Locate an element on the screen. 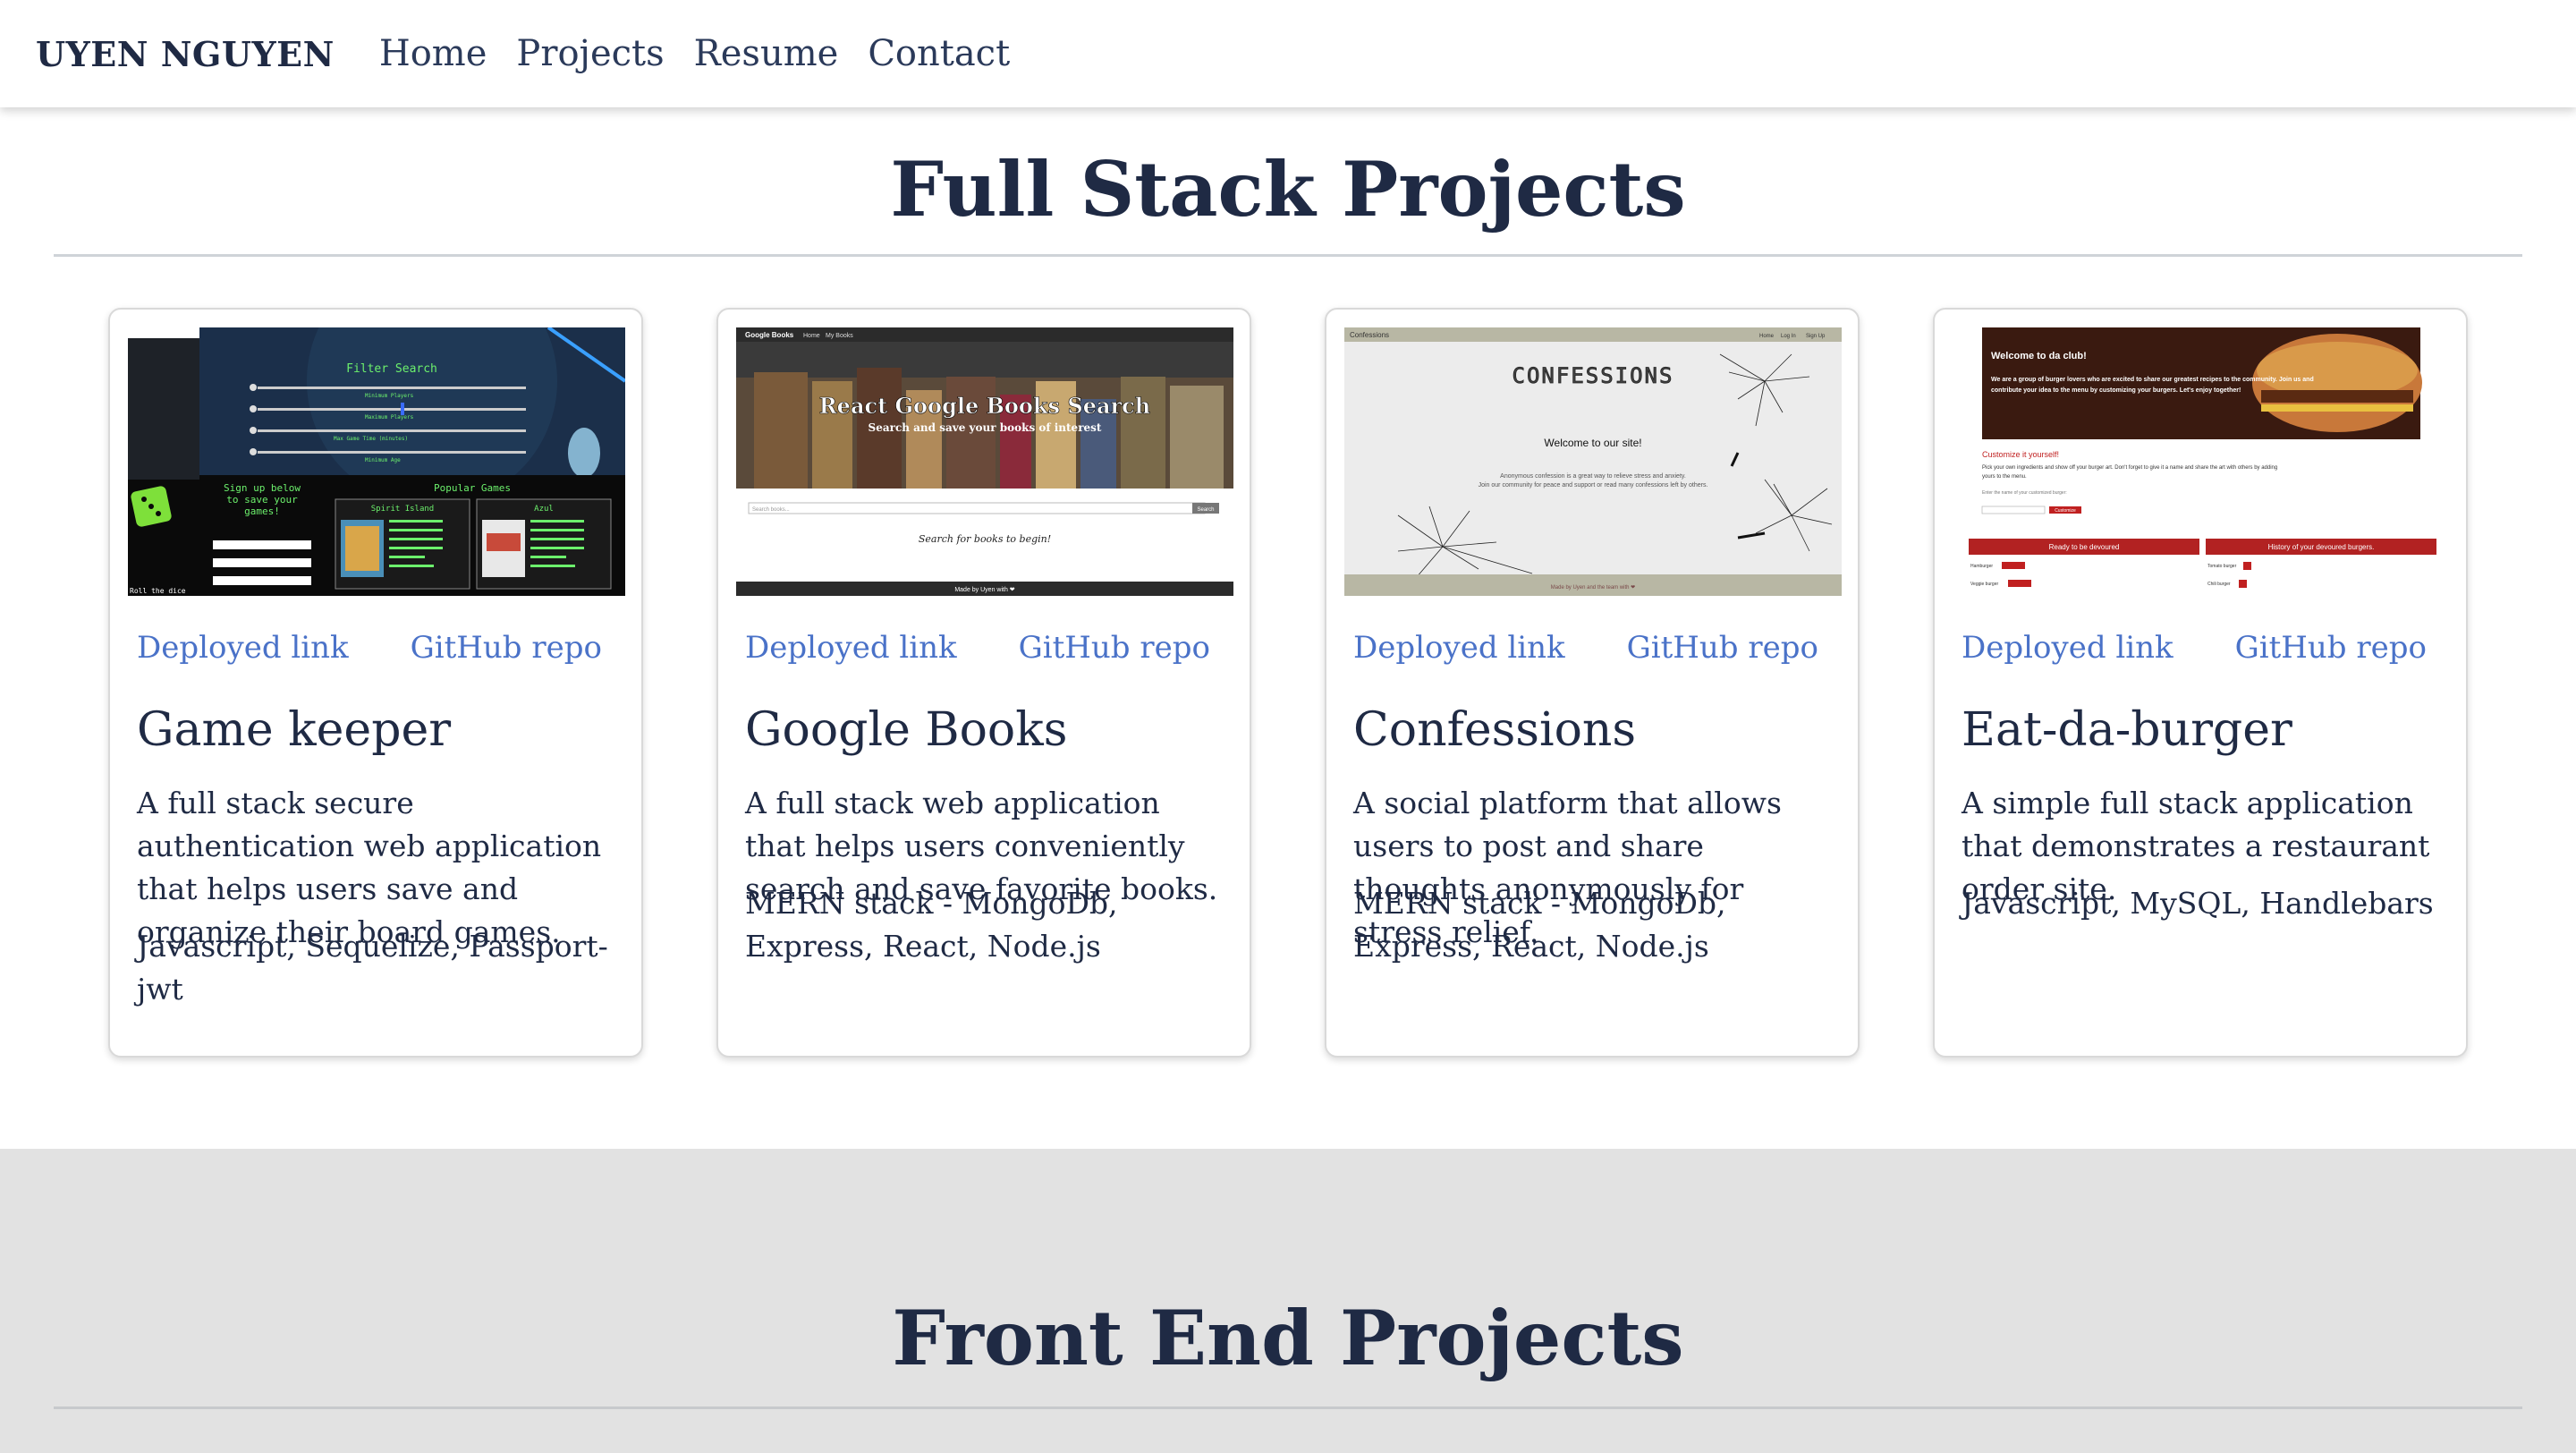 This screenshot has width=2576, height=1453. project-title: Game keeper is located at coordinates (294, 730).